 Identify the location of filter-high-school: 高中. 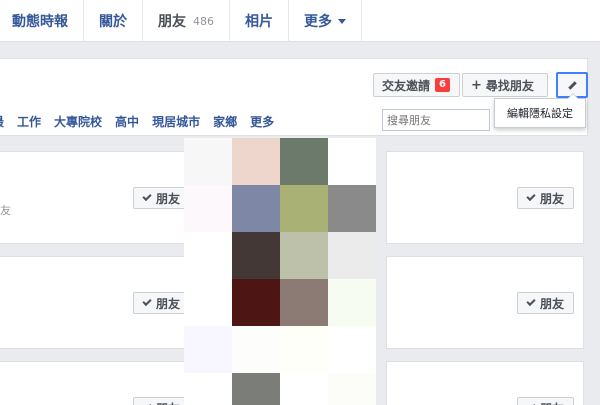
(127, 121).